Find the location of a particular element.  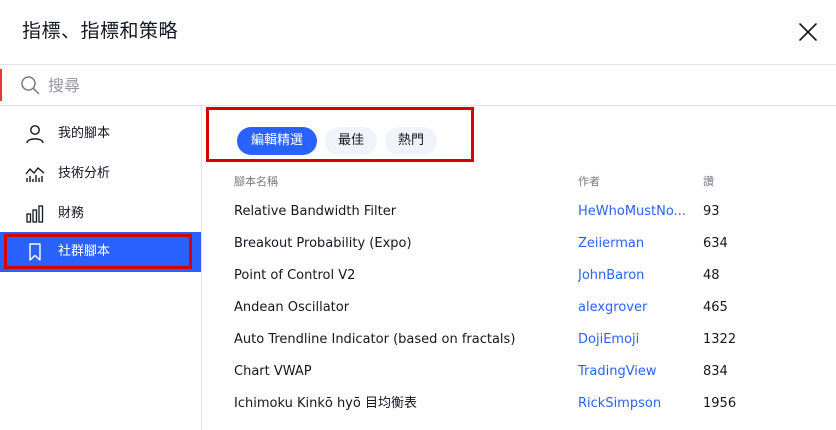

script-name: Chart VWAP is located at coordinates (273, 371).